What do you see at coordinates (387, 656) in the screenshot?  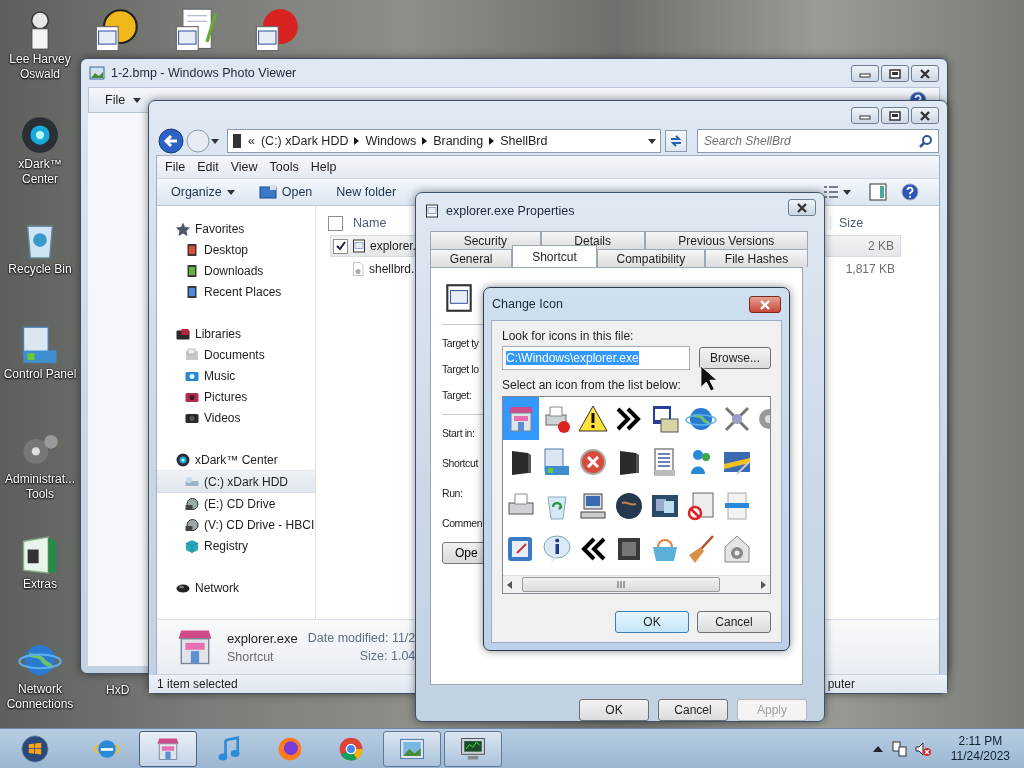 I see `file-size: Size: 1.04` at bounding box center [387, 656].